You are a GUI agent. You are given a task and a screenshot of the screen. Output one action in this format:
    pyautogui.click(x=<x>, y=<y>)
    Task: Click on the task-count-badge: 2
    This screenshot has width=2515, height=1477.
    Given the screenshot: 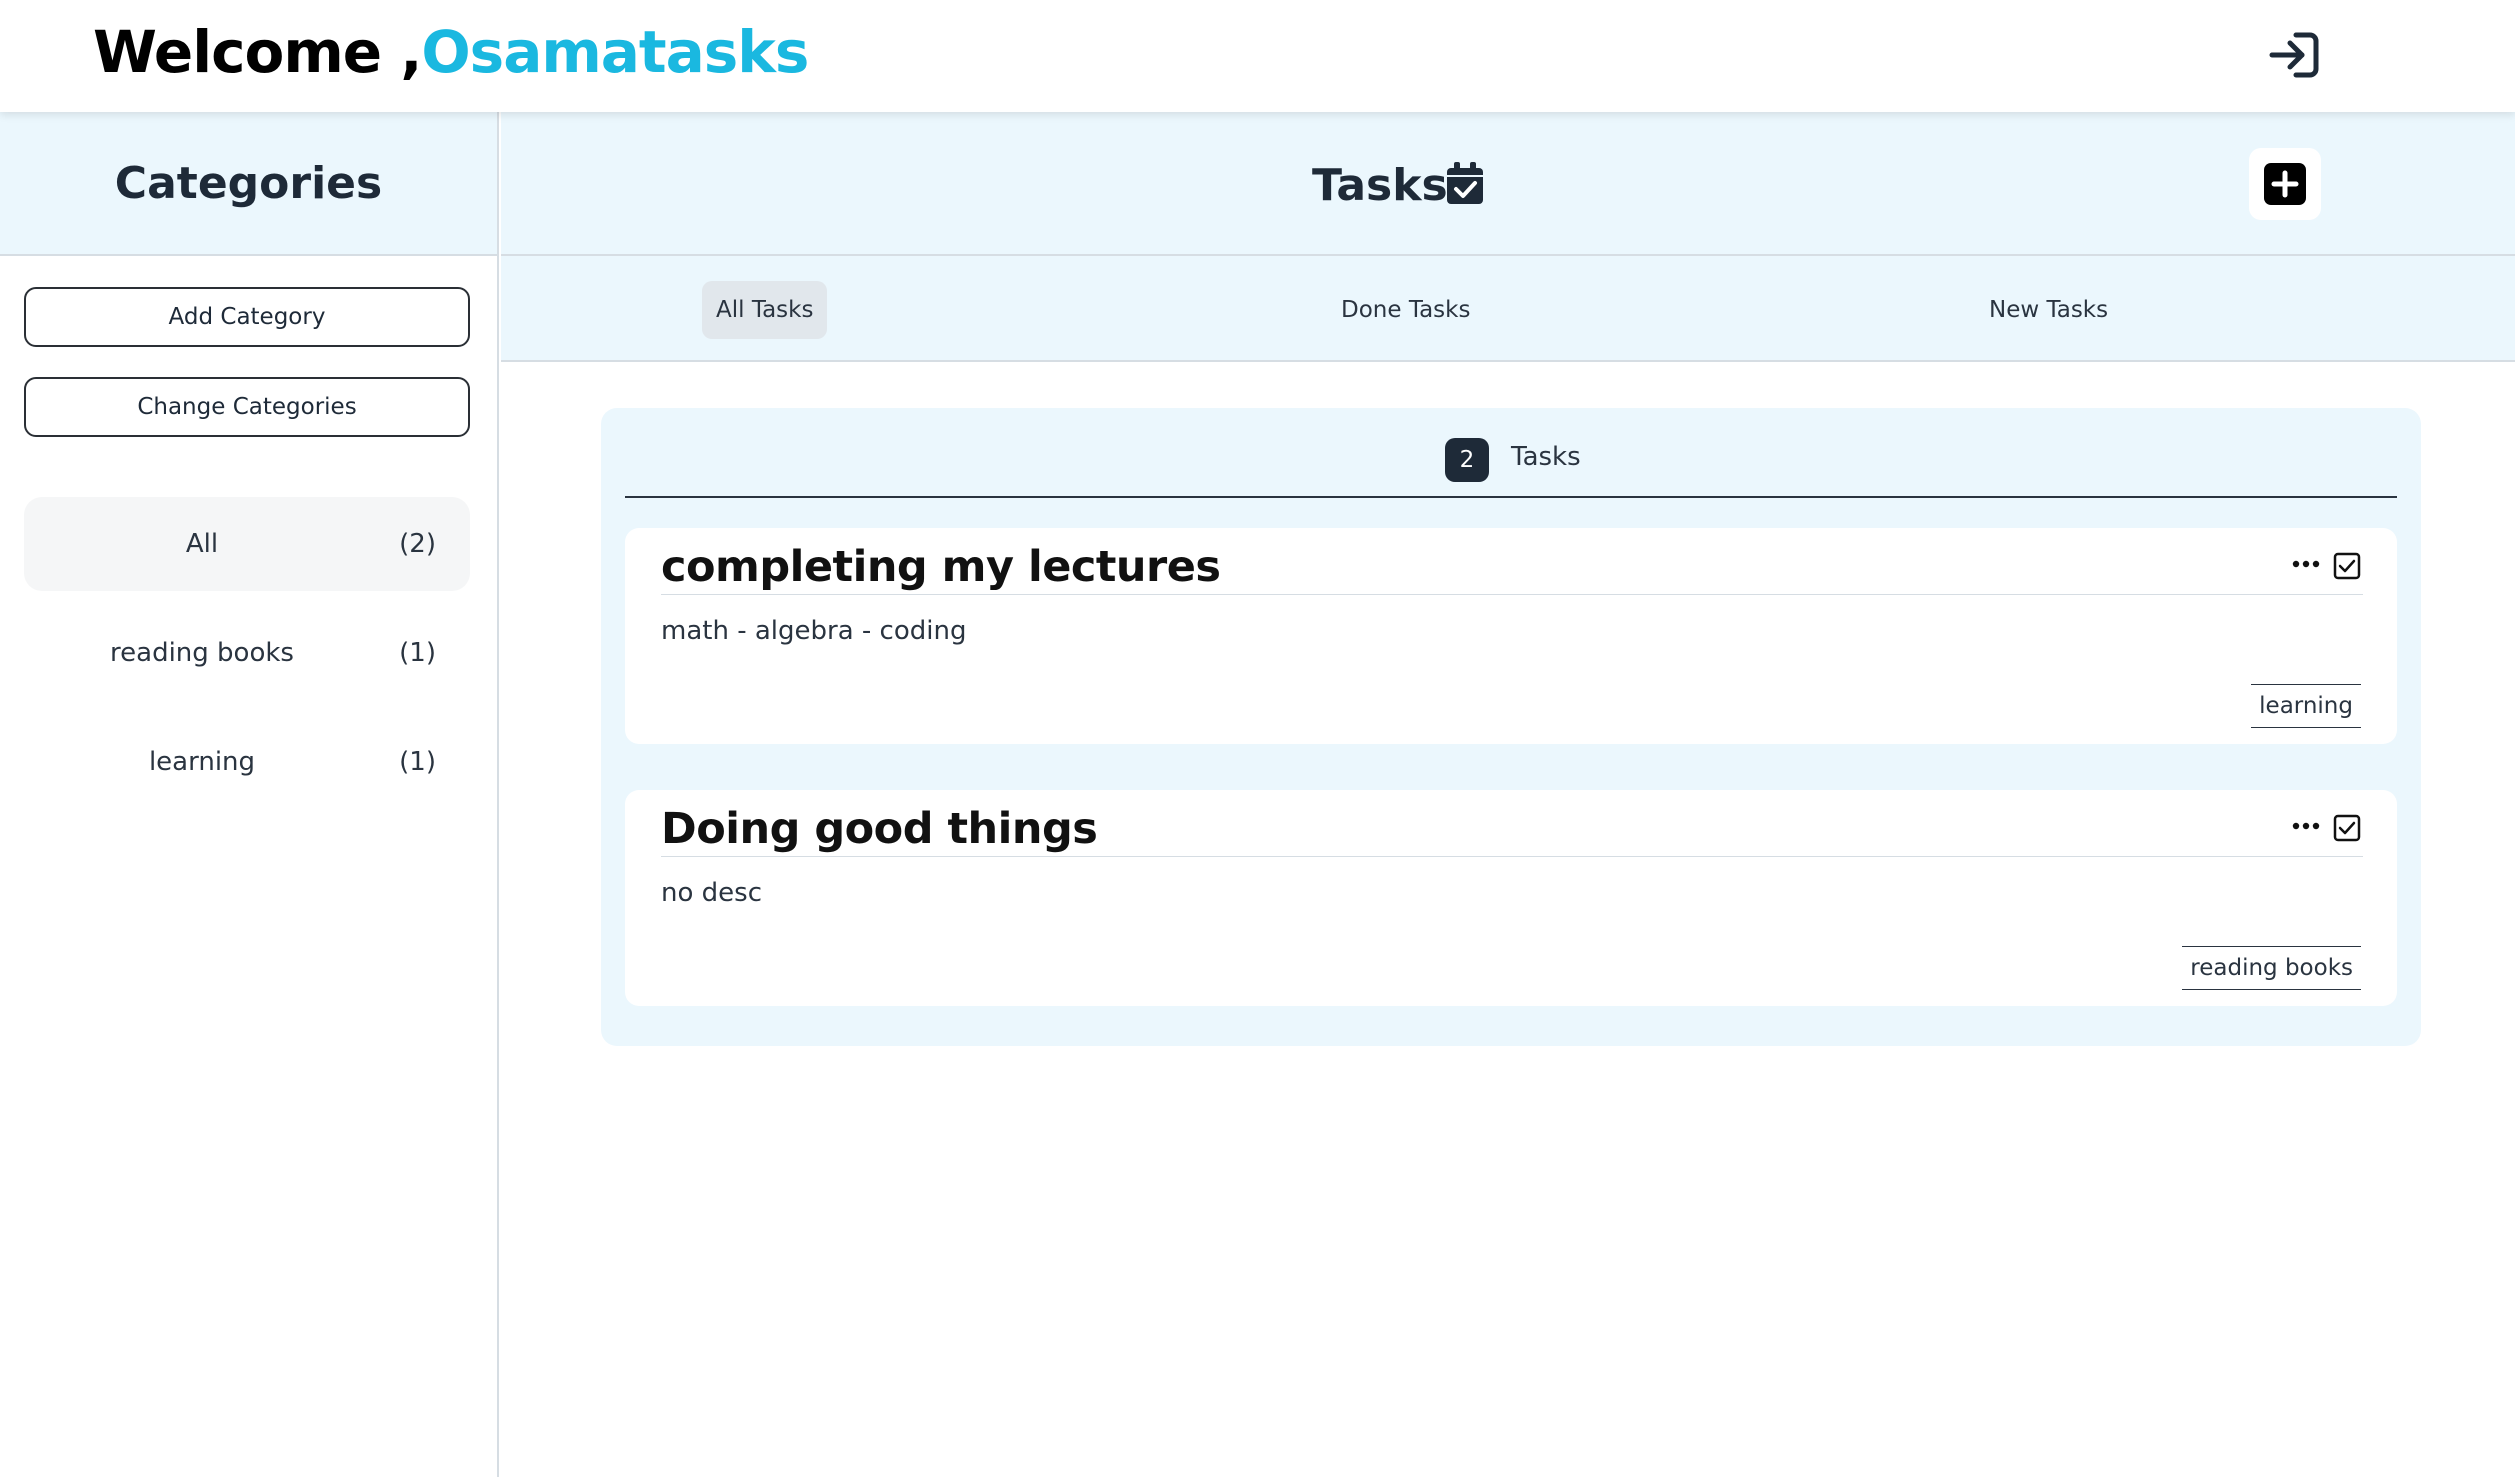 What is the action you would take?
    pyautogui.click(x=1467, y=460)
    